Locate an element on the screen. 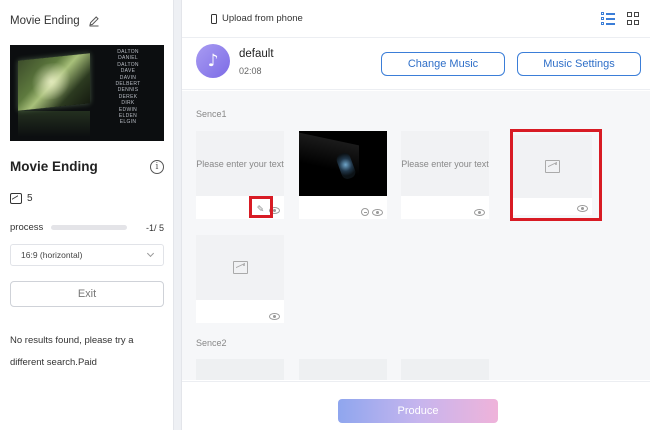 This screenshot has height=430, width=650. scene-card-empty-image is located at coordinates (240, 279).